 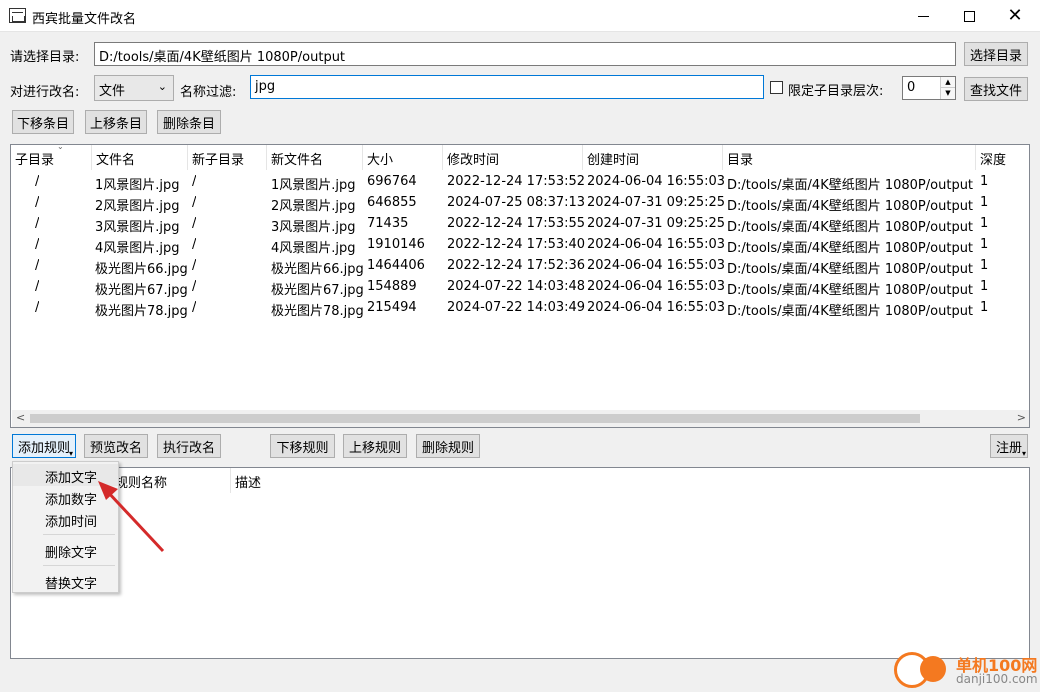 I want to click on cell-new-name: 2风景图片.jpg, so click(x=313, y=206).